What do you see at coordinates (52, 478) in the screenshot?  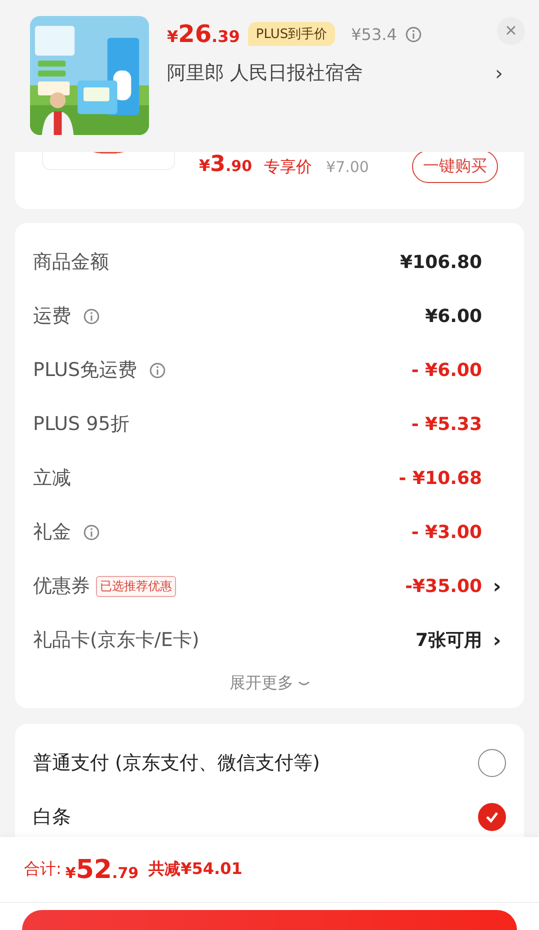 I see `fee-label: 立减` at bounding box center [52, 478].